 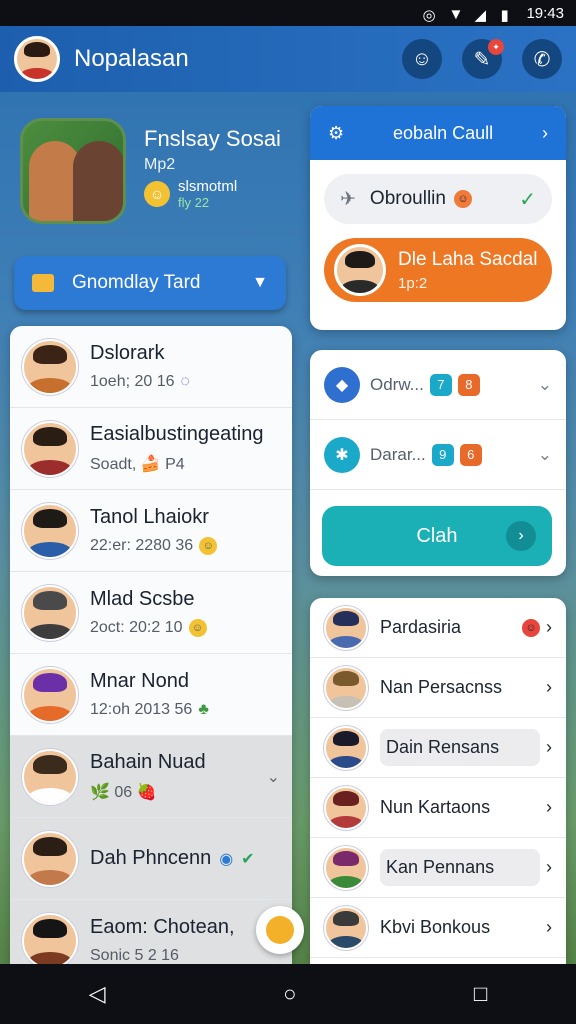 What do you see at coordinates (160, 164) in the screenshot?
I see `profile-subtitle: Mp2` at bounding box center [160, 164].